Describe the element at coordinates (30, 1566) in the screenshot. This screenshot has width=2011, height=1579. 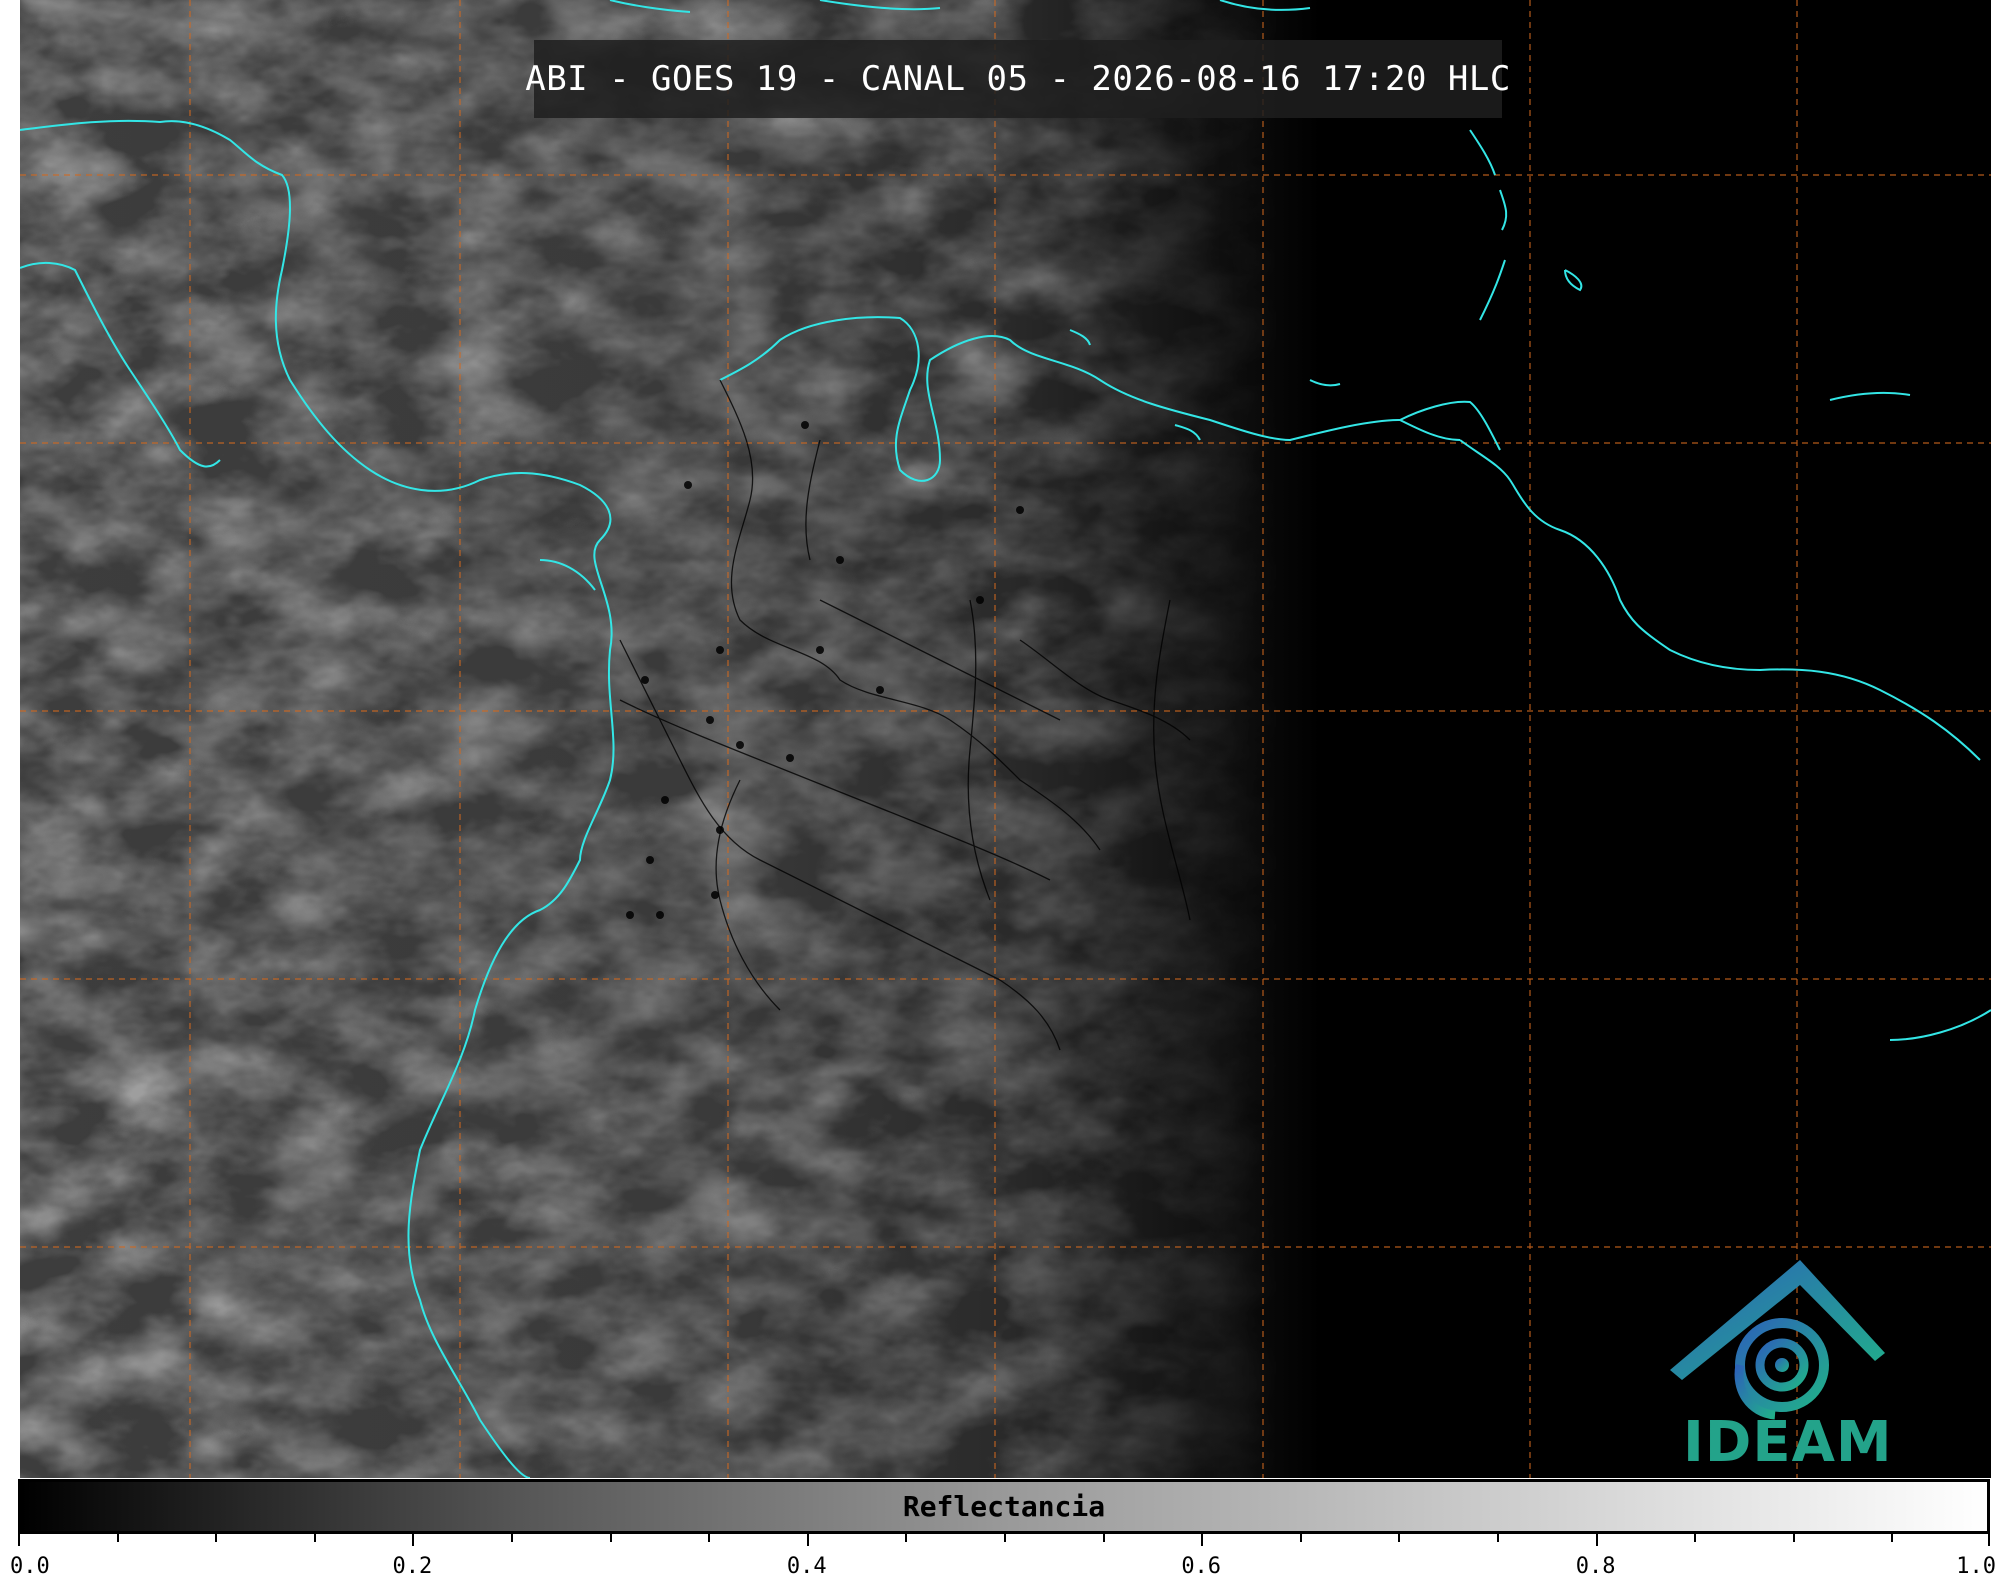
I see `colorbar-tick-label: 0.0` at that location.